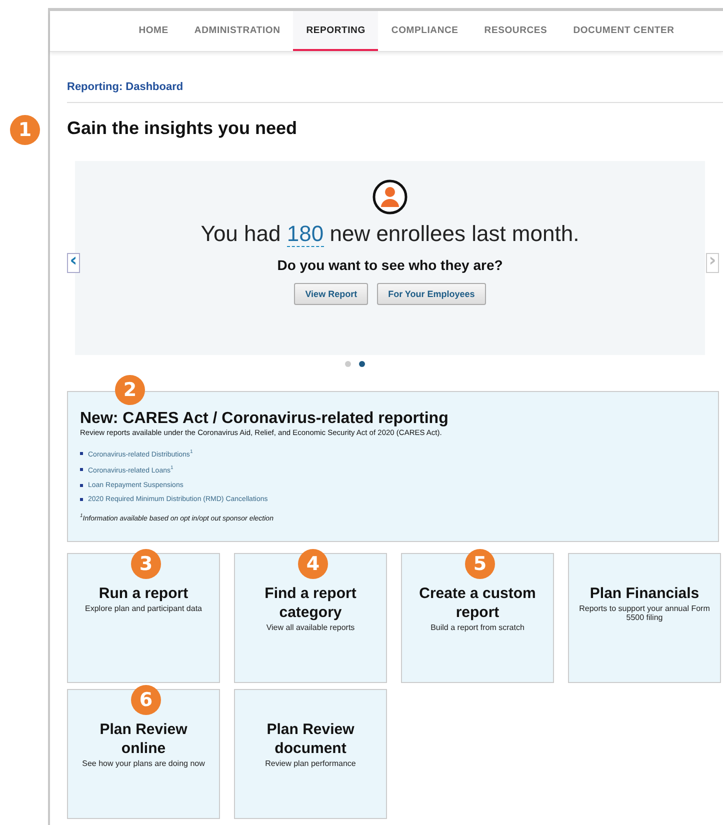 This screenshot has width=723, height=825. I want to click on callout-badge: 4, so click(313, 564).